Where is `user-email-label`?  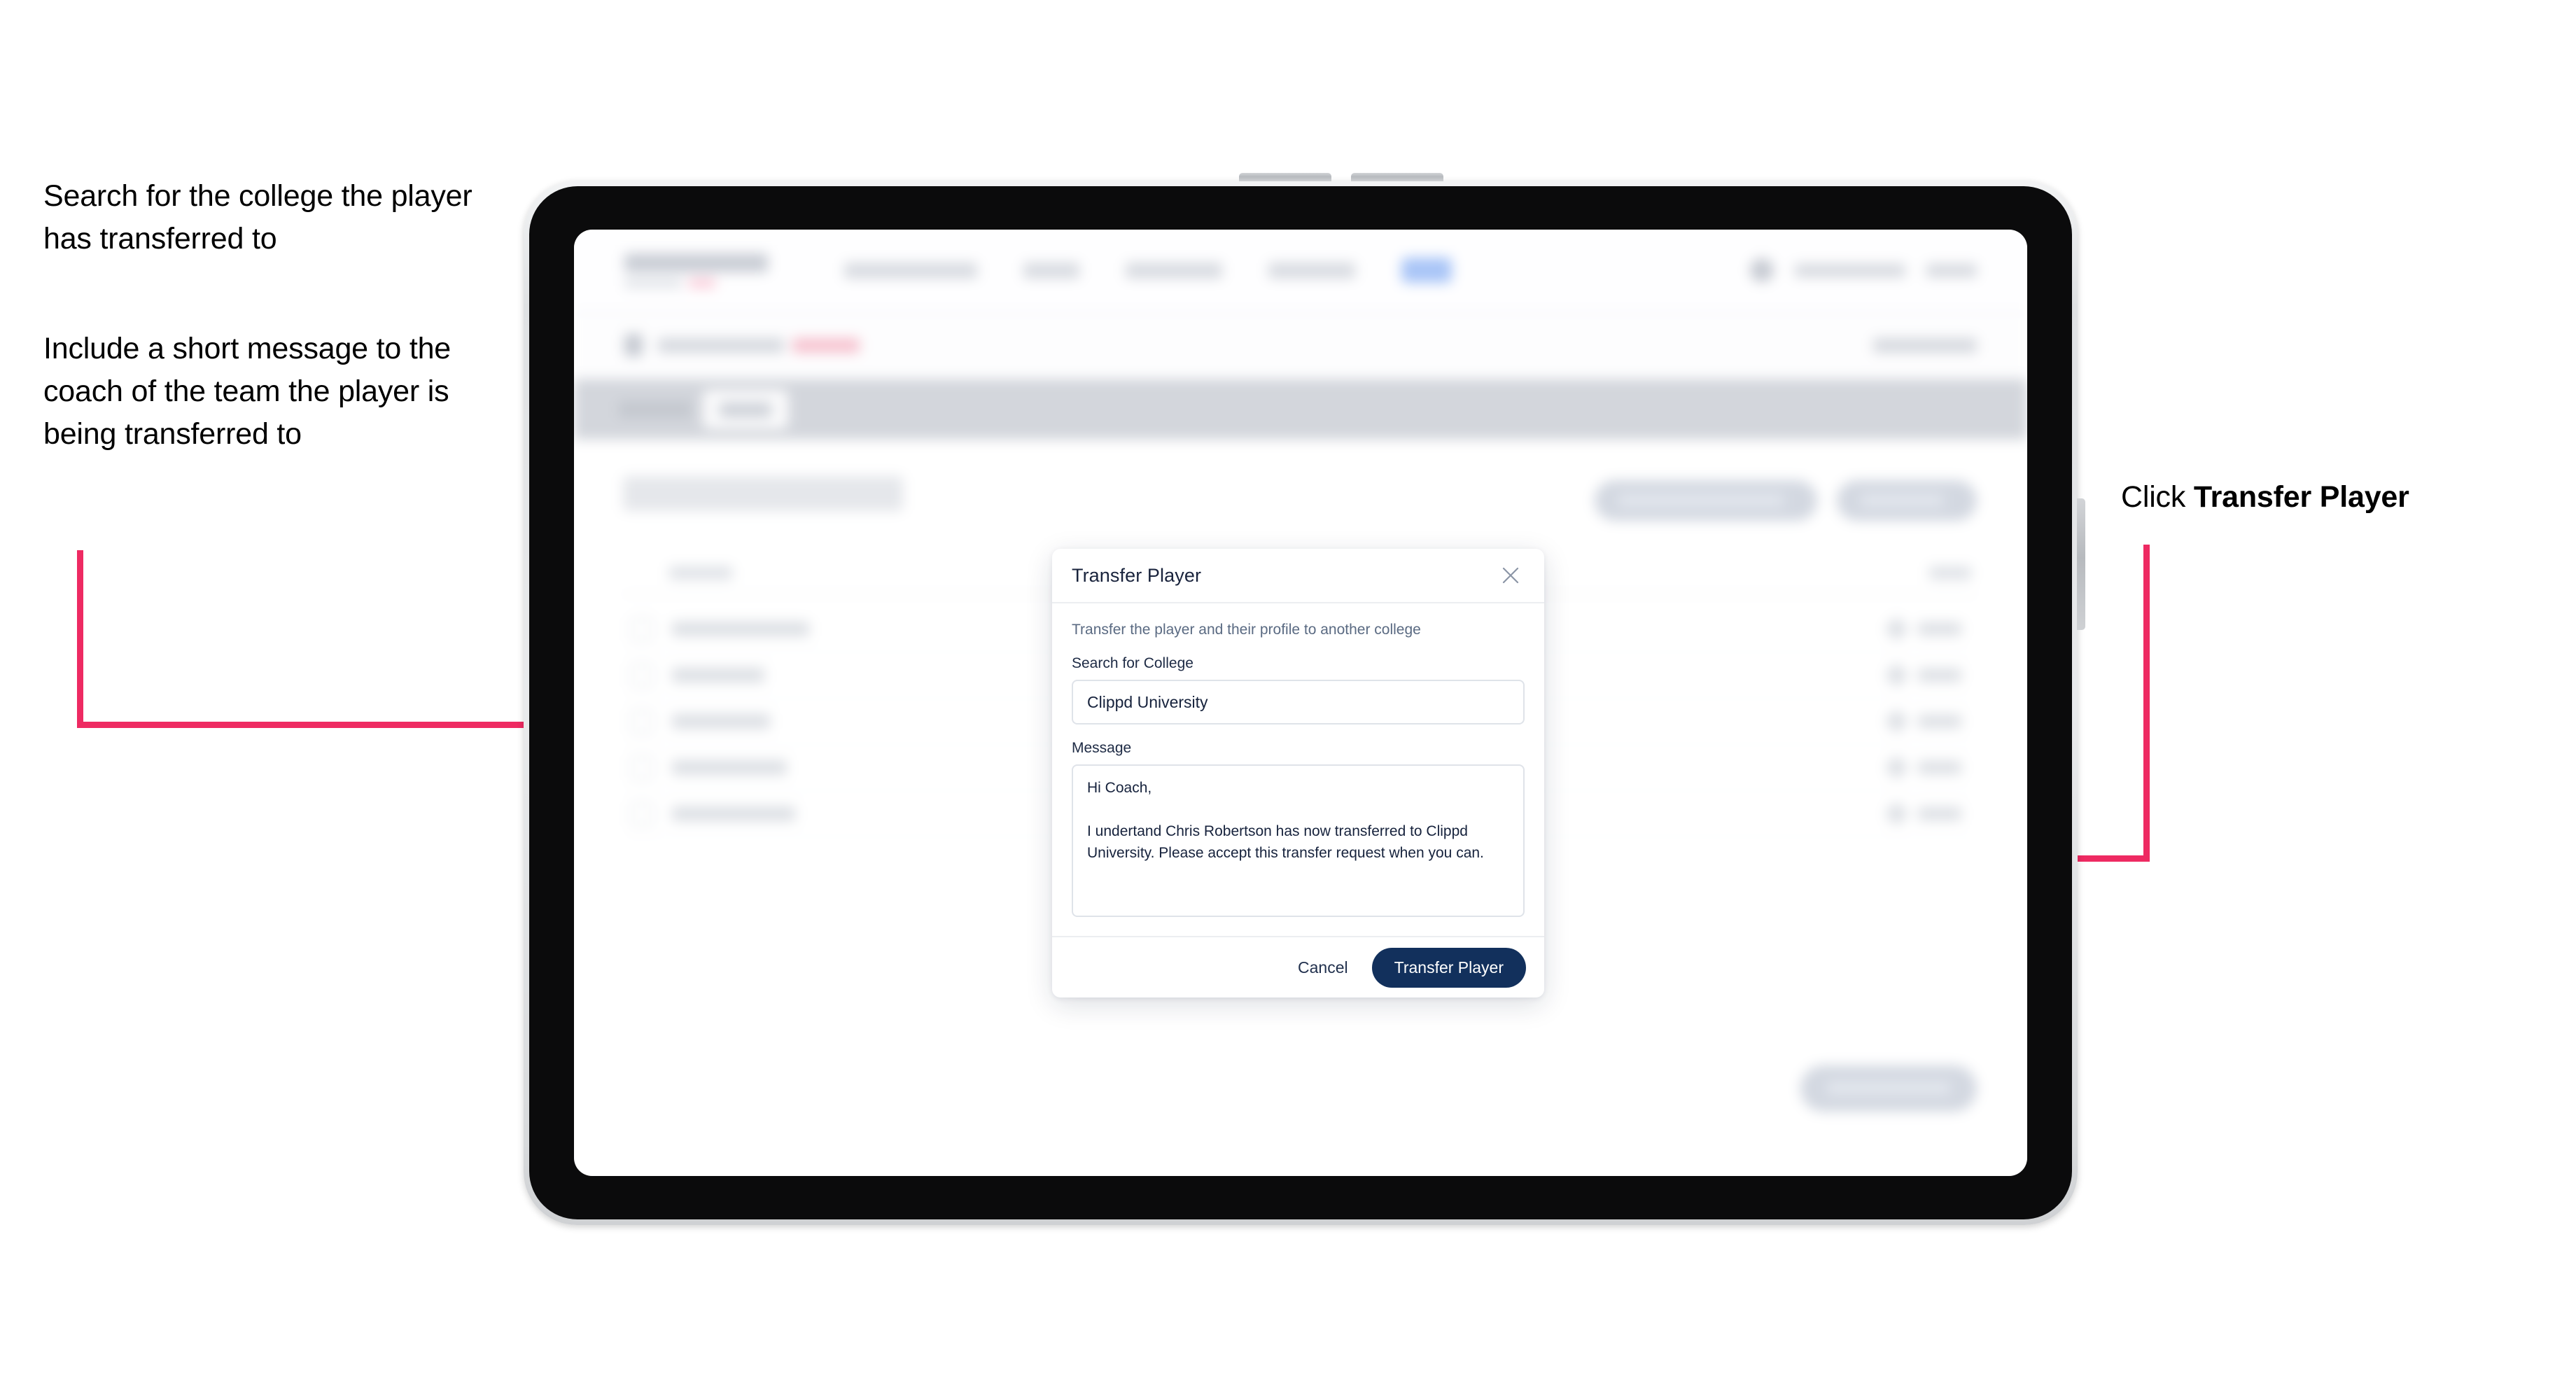
user-email-label is located at coordinates (1850, 270).